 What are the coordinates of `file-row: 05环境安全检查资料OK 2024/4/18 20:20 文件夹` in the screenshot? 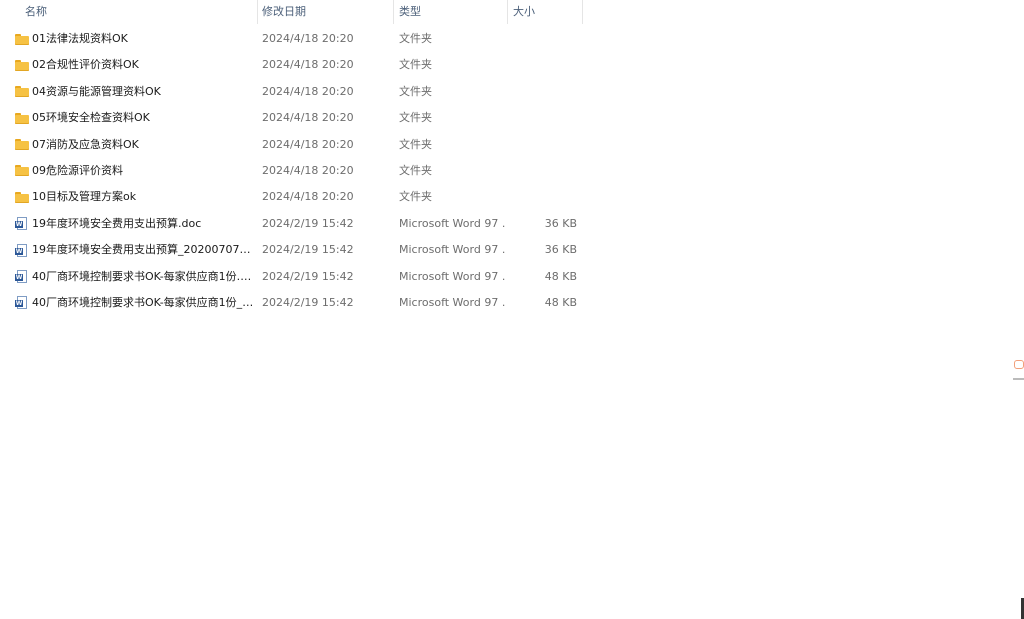 It's located at (292, 118).